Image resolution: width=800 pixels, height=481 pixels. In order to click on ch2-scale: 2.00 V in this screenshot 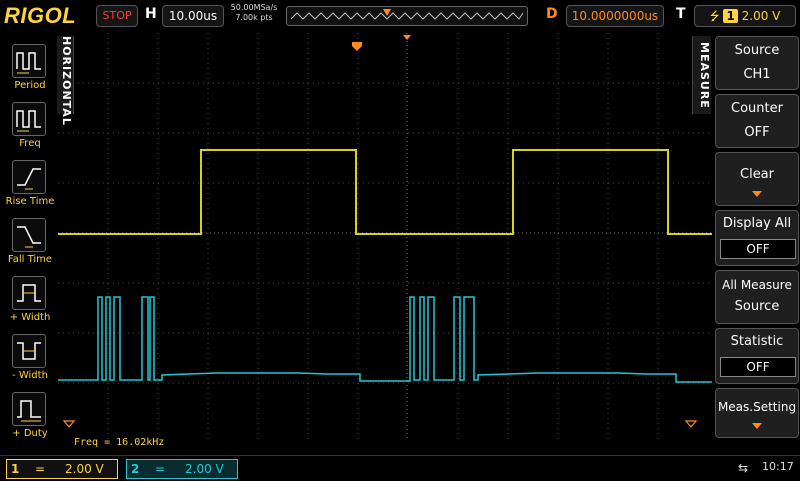, I will do `click(204, 469)`.